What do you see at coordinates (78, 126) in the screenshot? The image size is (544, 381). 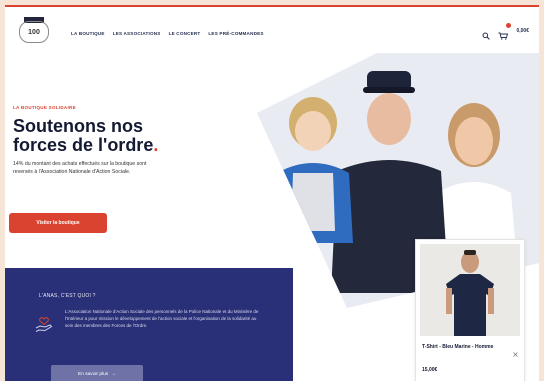 I see `headline-line-1: Soutenons nos` at bounding box center [78, 126].